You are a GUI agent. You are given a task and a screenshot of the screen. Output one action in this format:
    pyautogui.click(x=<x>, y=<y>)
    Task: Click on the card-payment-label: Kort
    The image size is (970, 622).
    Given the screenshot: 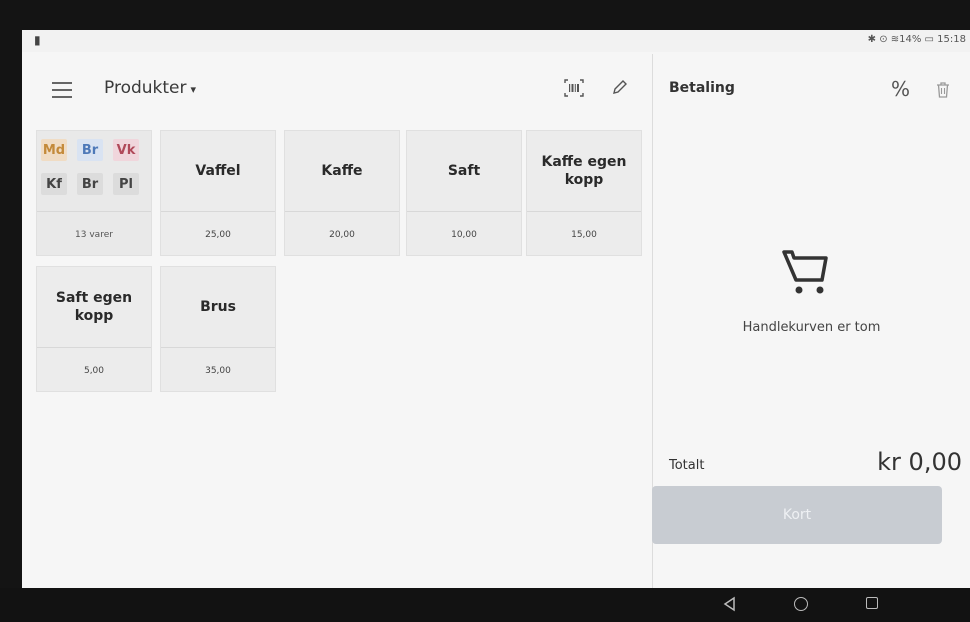 What is the action you would take?
    pyautogui.click(x=797, y=515)
    